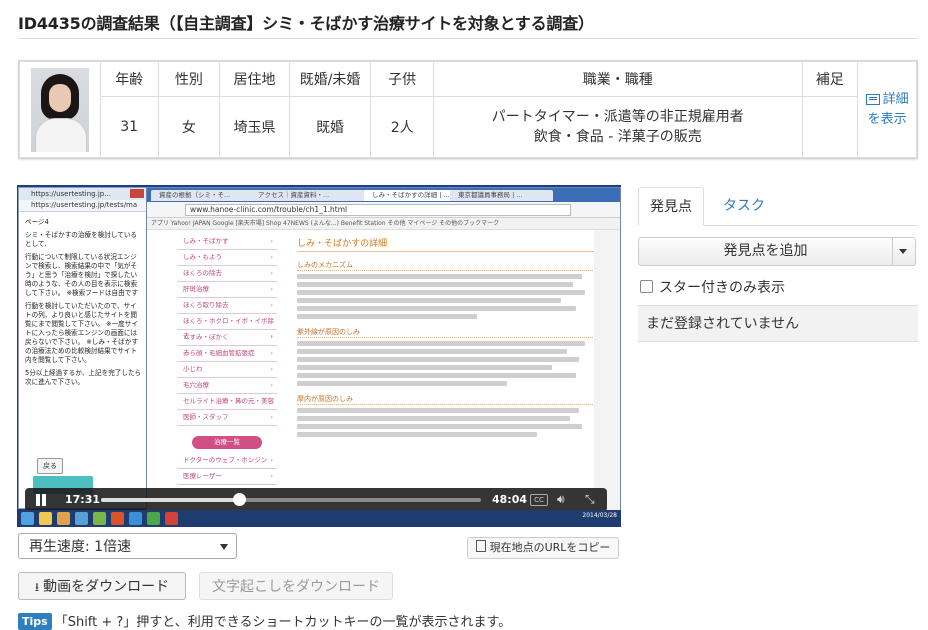  I want to click on profile-job: パートタイマー・派遣等の非正規雇用者 飲食・食品 - 洋菓子の販売, so click(617, 127).